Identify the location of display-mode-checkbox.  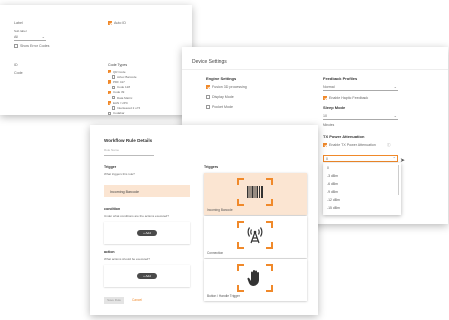
(208, 97).